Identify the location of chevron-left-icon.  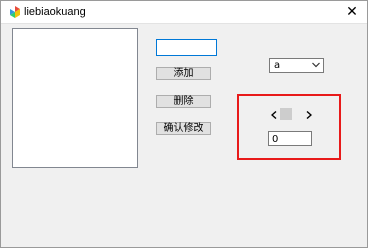
(274, 114).